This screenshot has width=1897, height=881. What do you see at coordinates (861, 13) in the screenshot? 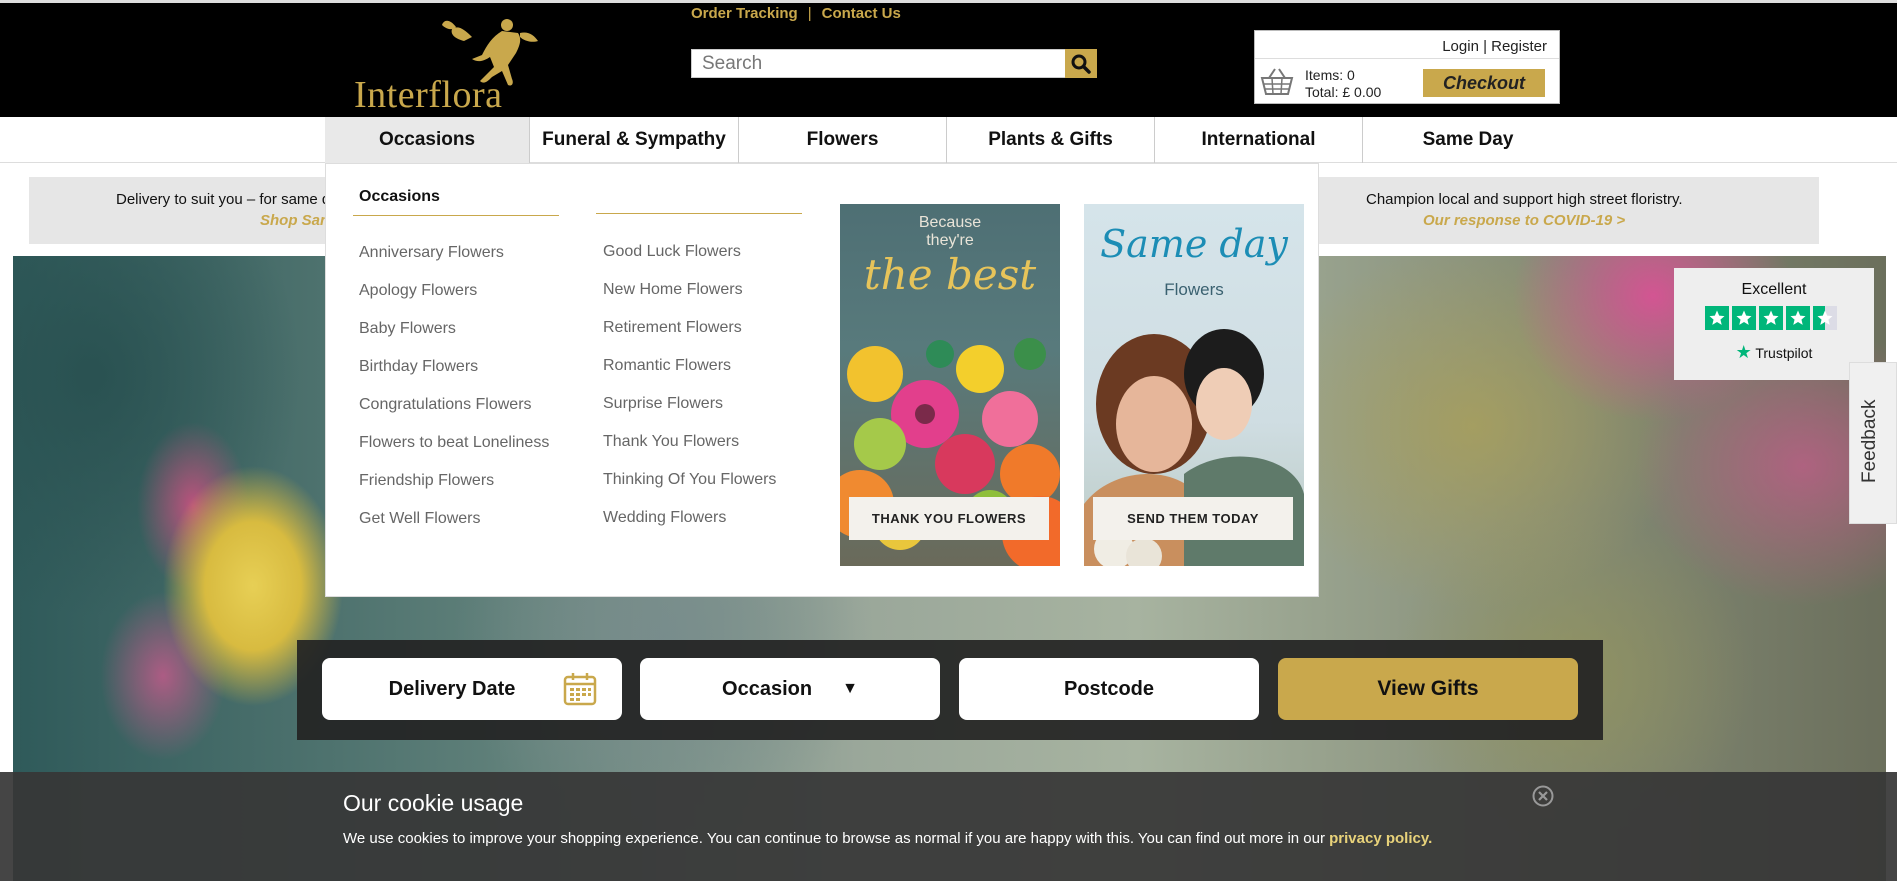
I see `contact-us-link: Contact Us` at bounding box center [861, 13].